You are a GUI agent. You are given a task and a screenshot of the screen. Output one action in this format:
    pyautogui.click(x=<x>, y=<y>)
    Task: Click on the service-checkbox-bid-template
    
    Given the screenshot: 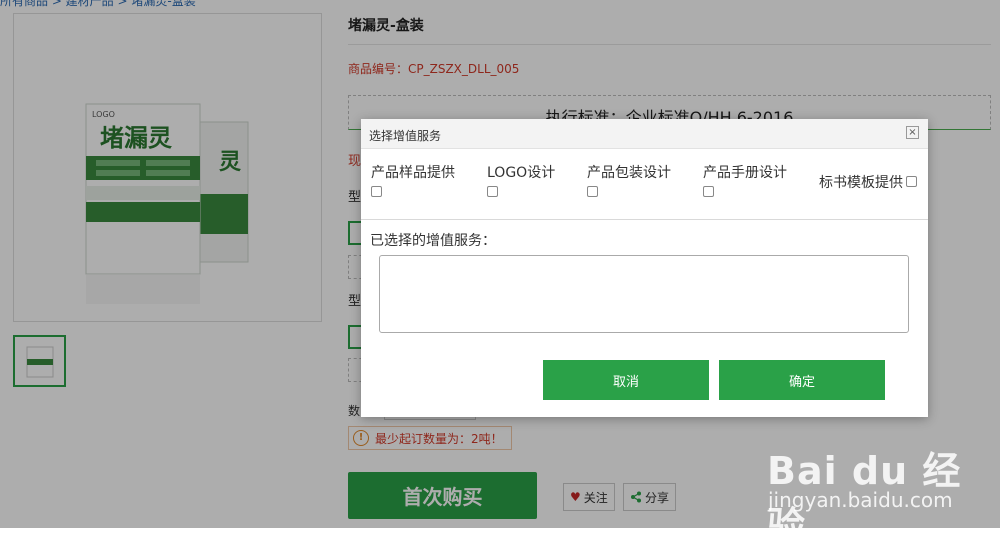 What is the action you would take?
    pyautogui.click(x=911, y=181)
    